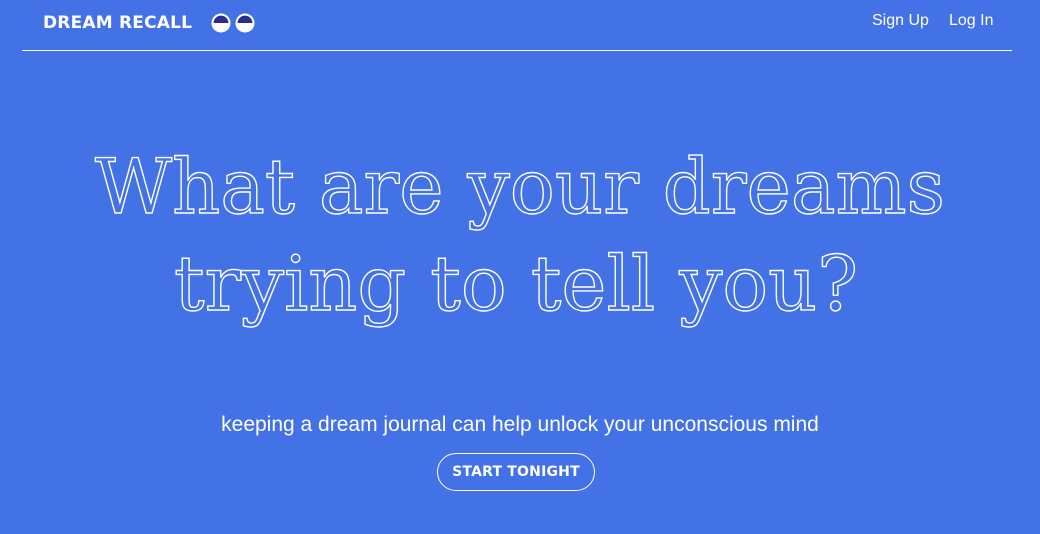 The image size is (1040, 534). What do you see at coordinates (520, 186) in the screenshot?
I see `headline-line-1: What are your dreams` at bounding box center [520, 186].